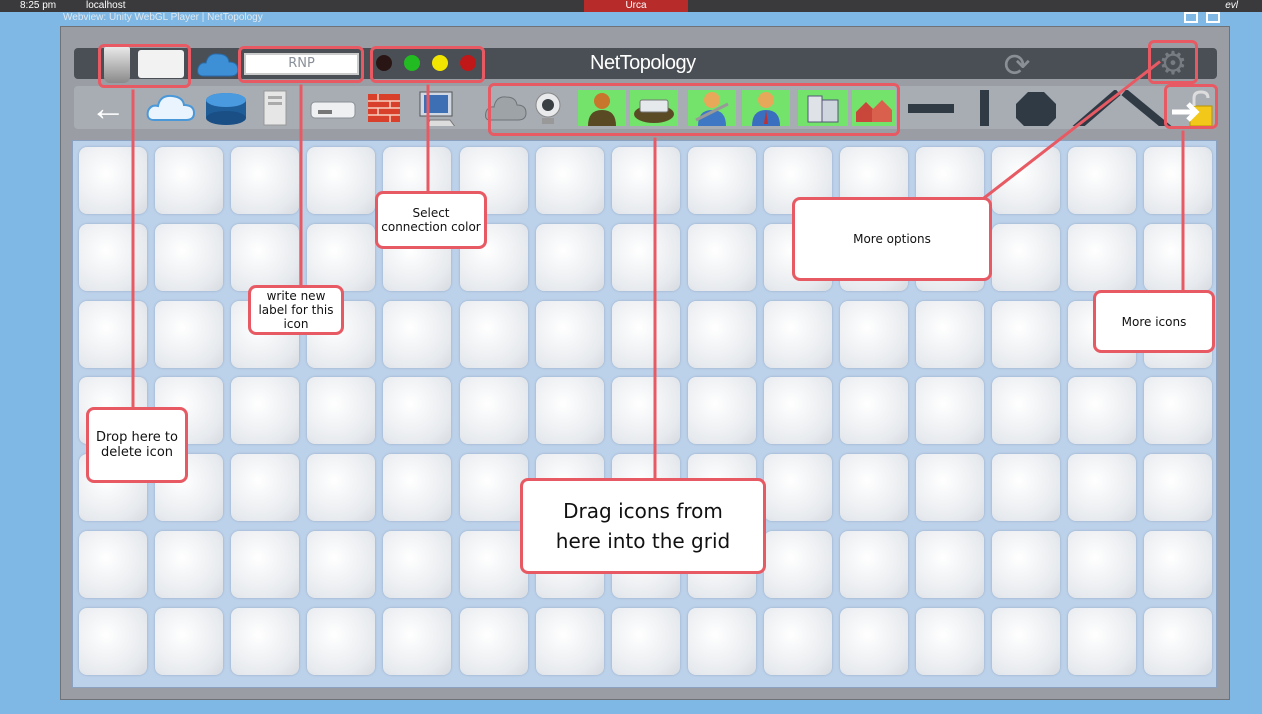 This screenshot has height=714, width=1262. Describe the element at coordinates (275, 108) in the screenshot. I see `server-tower-icon` at that location.